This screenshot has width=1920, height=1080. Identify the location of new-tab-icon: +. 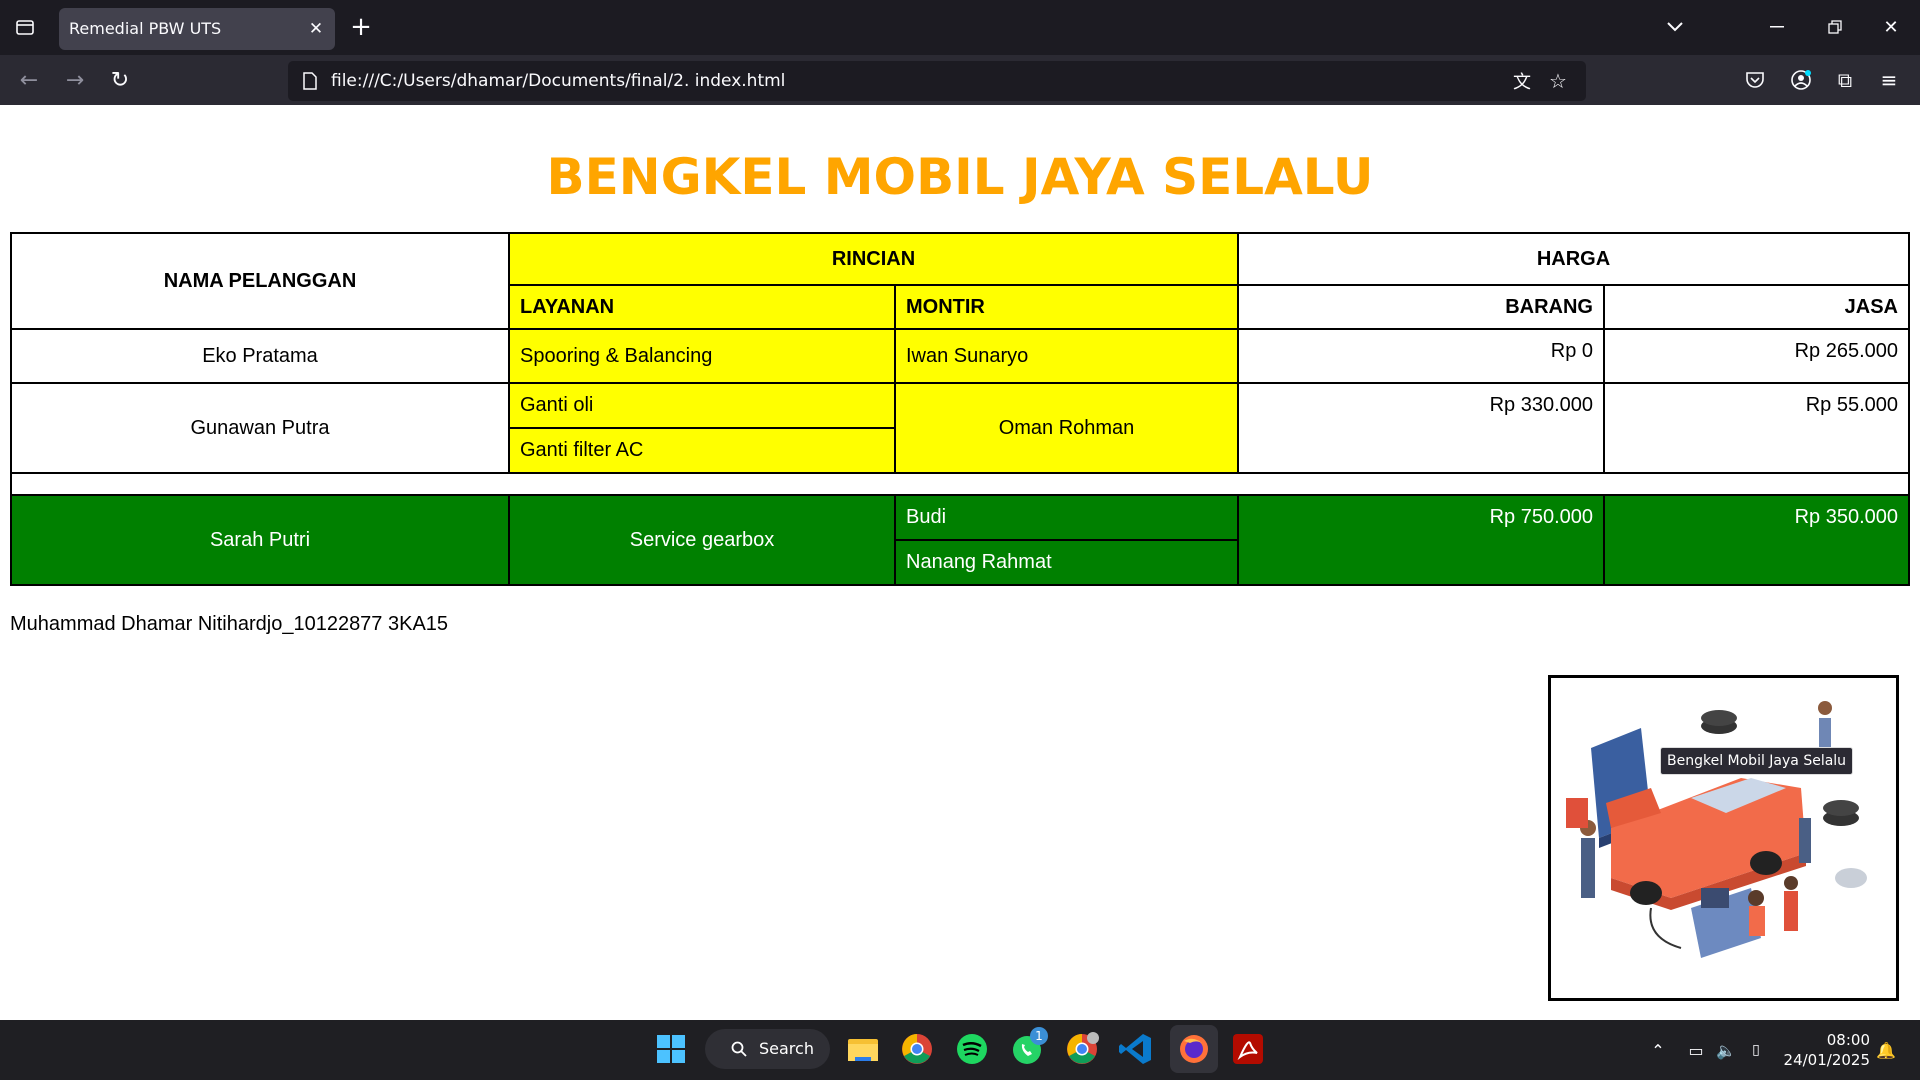
(361, 27).